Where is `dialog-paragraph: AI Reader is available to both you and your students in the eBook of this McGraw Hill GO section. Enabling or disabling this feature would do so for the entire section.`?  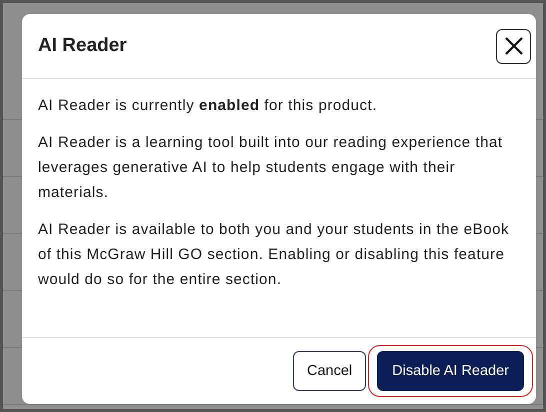
dialog-paragraph: AI Reader is available to both you and your students in the eBook of this McGraw Hill GO section. Enabling or disabling this feature would do so for the entire section. is located at coordinates (274, 255).